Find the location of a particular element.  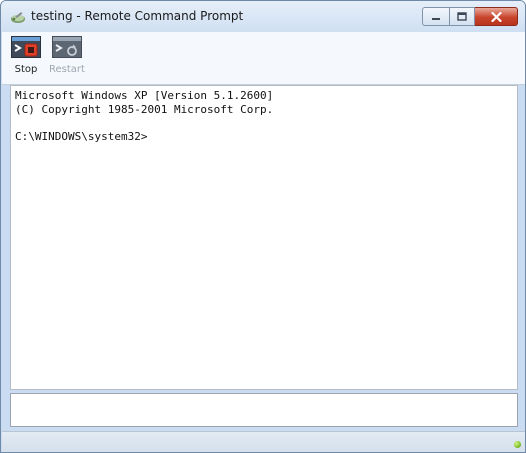

restart-console-icon is located at coordinates (67, 47).